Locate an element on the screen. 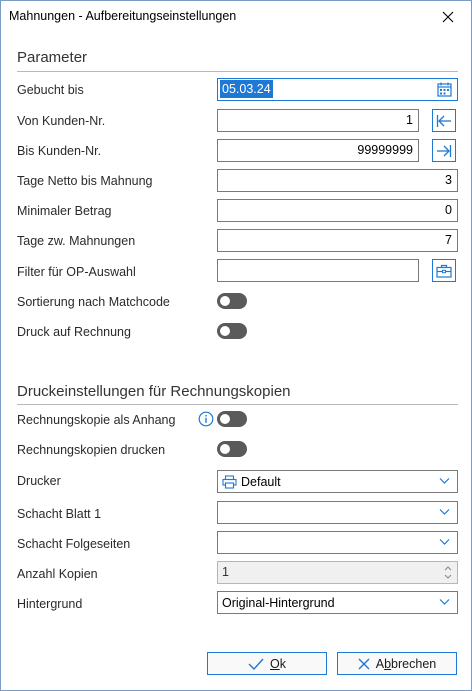 The image size is (472, 691). spin-arrows-icon is located at coordinates (448, 572).